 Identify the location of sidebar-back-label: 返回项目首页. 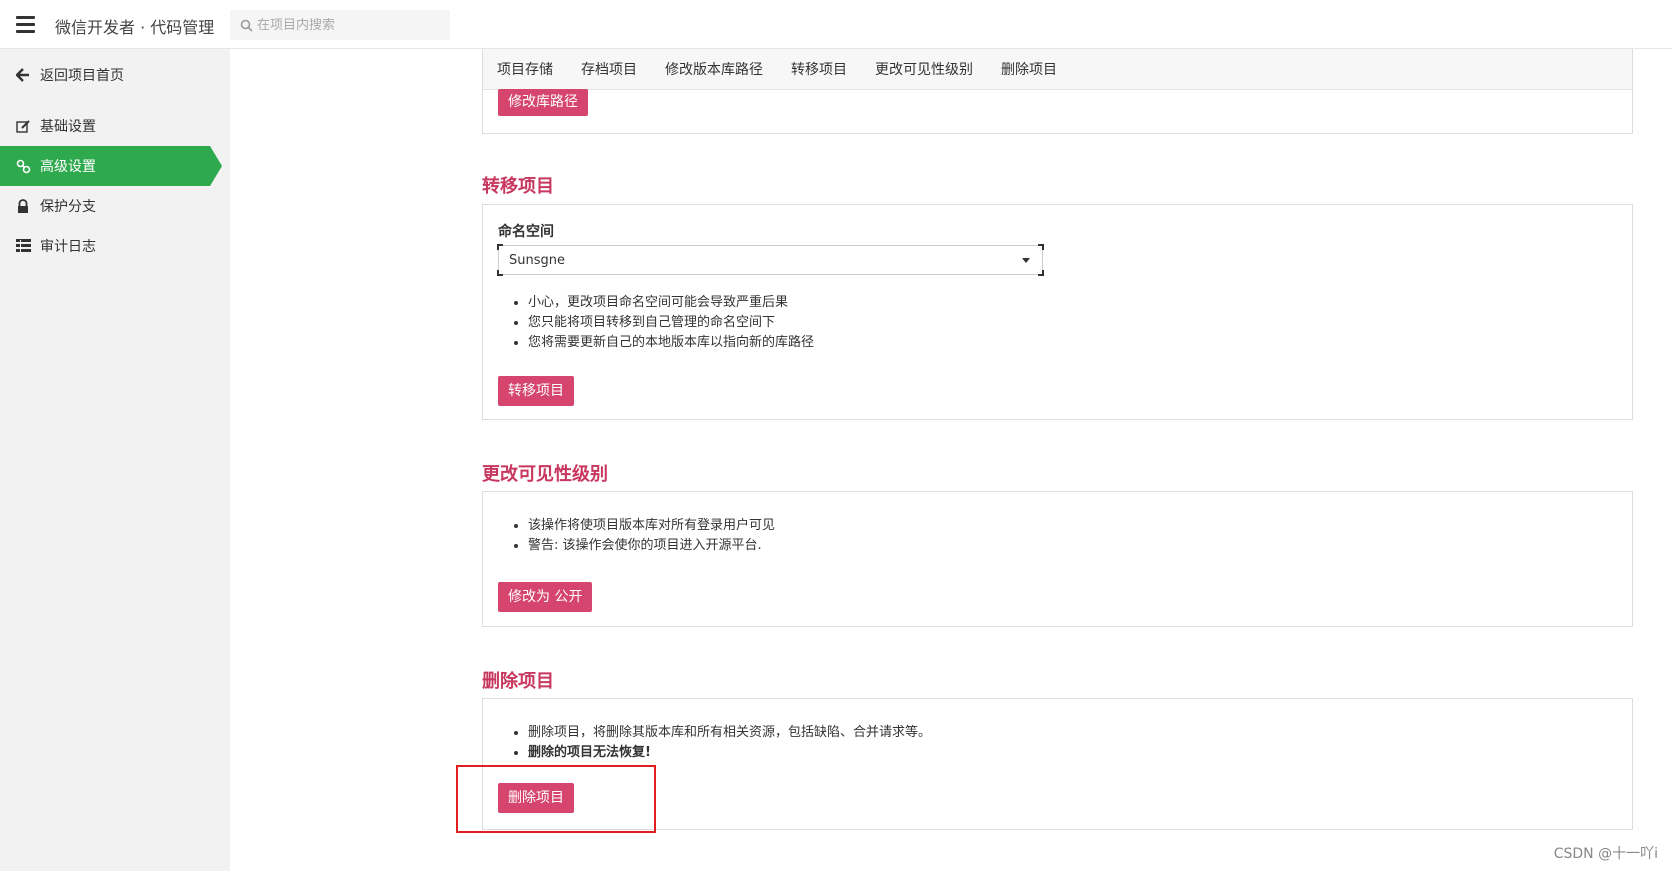
(82, 76).